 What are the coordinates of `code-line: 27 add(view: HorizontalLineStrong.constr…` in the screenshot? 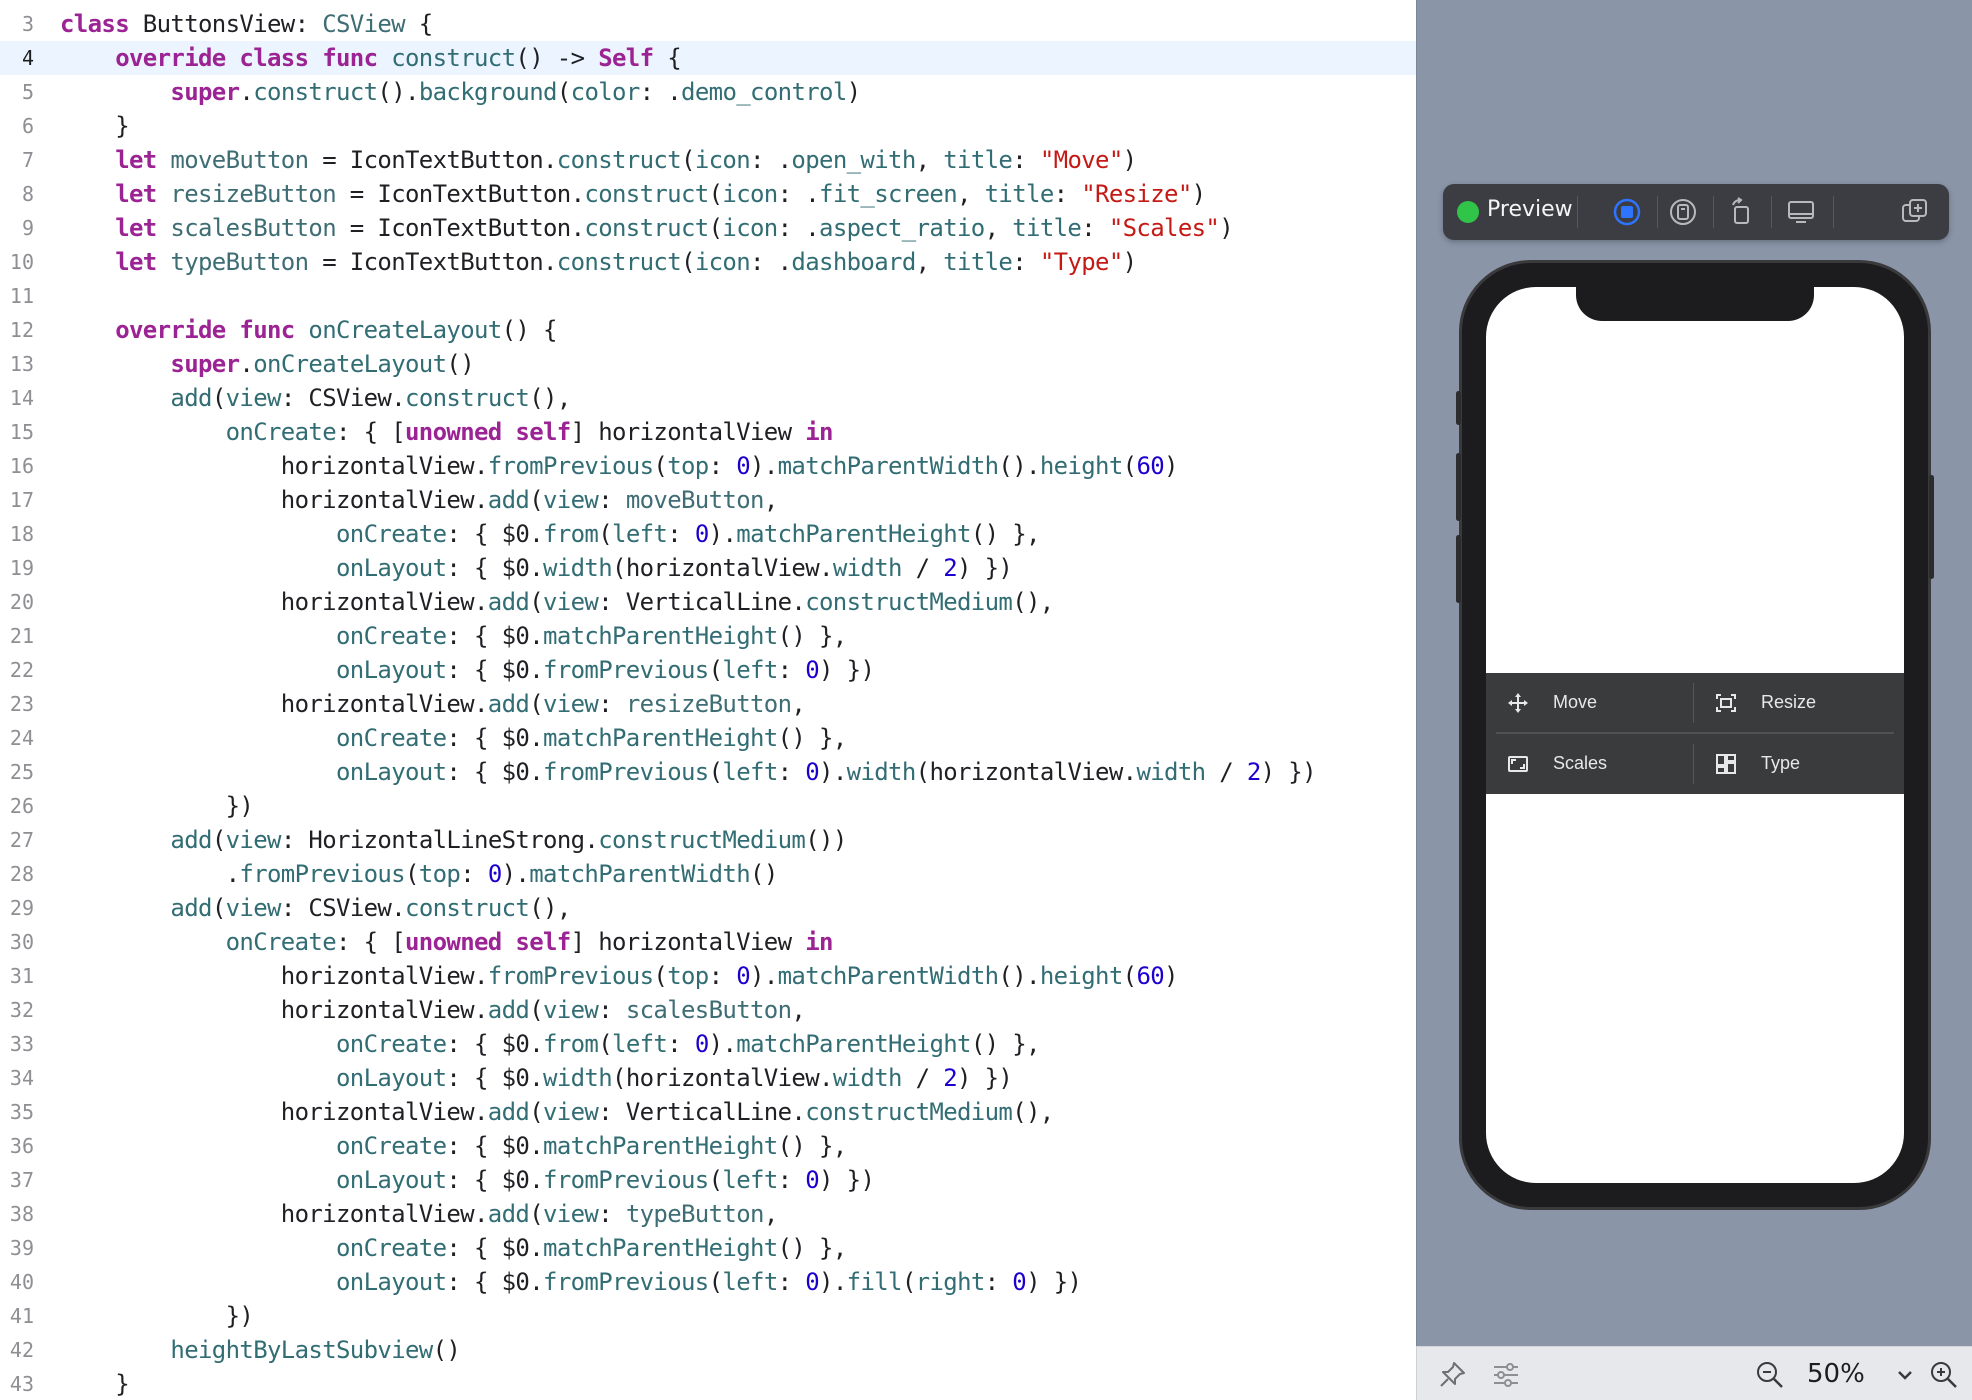 It's located at (708, 840).